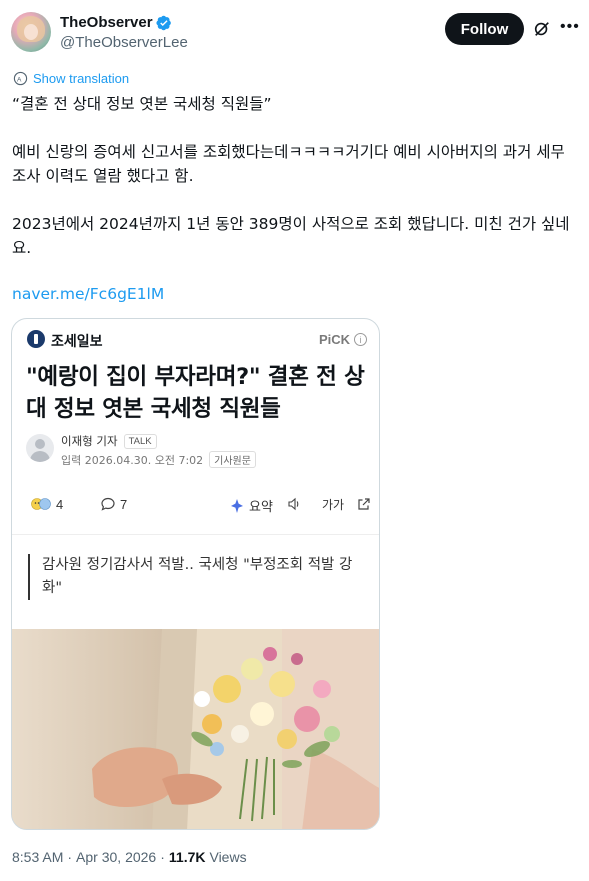 This screenshot has width=589, height=881. What do you see at coordinates (484, 29) in the screenshot?
I see `follow-button: Follow` at bounding box center [484, 29].